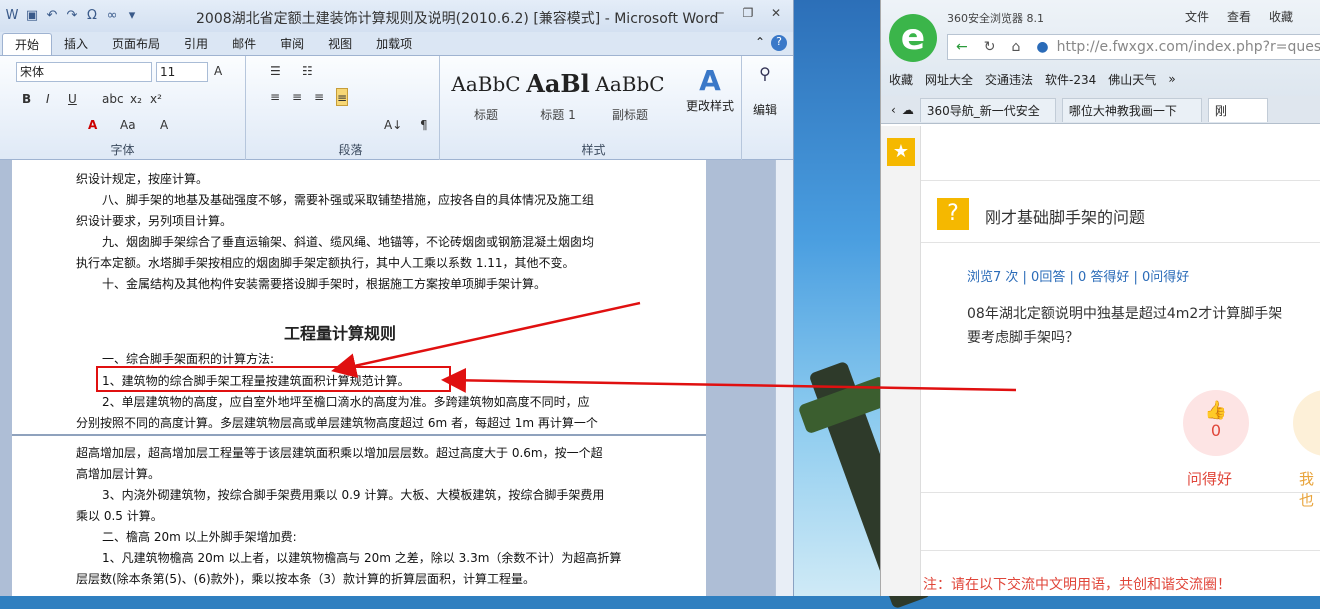 The width and height of the screenshot is (1320, 609). What do you see at coordinates (1239, 16) in the screenshot?
I see `menu-view: 查看` at bounding box center [1239, 16].